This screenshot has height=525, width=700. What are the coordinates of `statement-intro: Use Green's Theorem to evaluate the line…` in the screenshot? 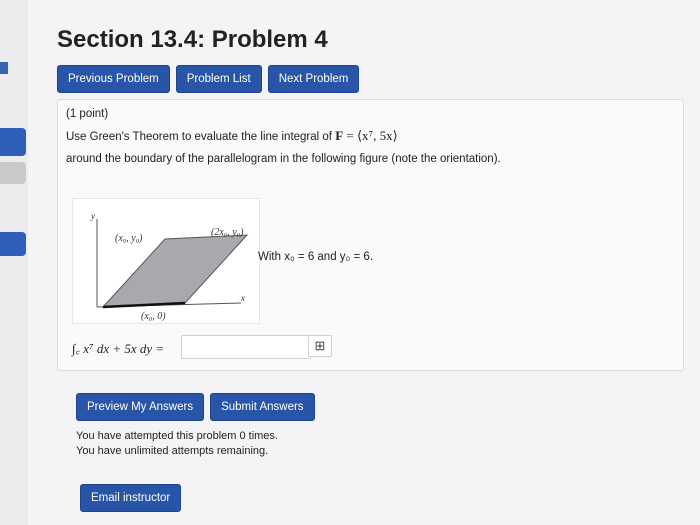 It's located at (201, 137).